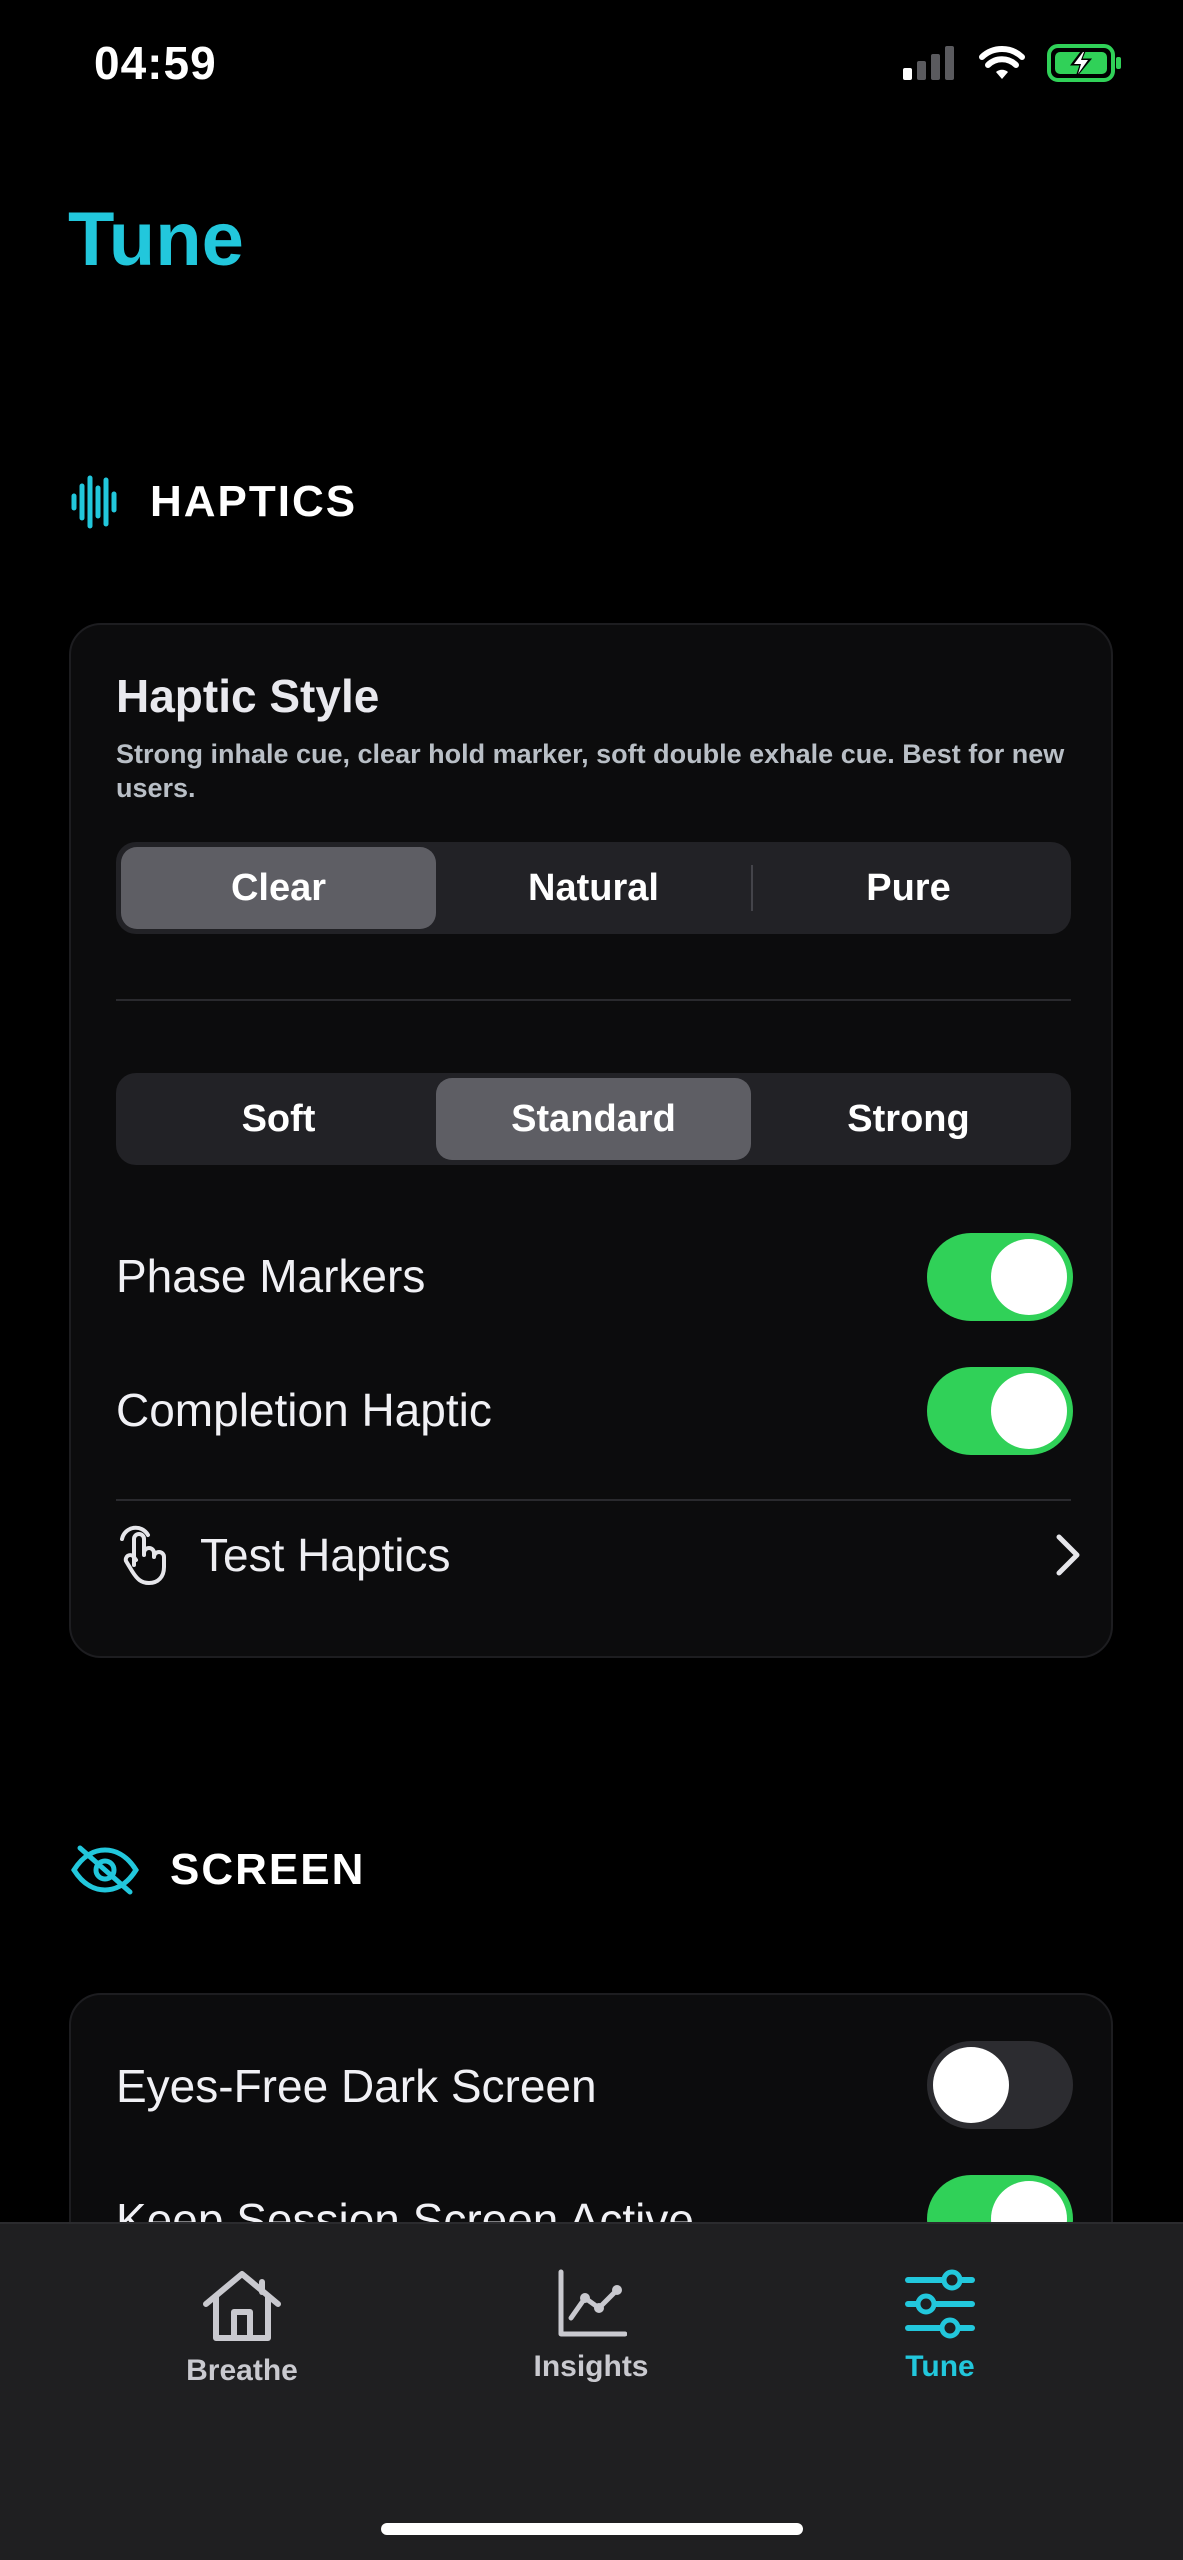  I want to click on tab-tune: Tune, so click(940, 2326).